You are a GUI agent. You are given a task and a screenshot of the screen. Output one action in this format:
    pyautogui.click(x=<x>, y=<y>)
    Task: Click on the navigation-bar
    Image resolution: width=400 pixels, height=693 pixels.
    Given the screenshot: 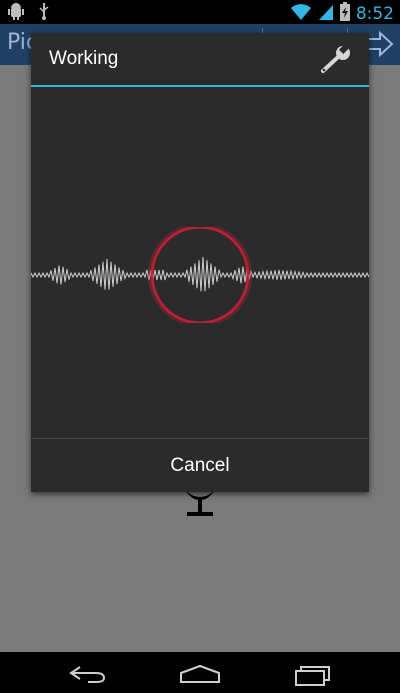 What is the action you would take?
    pyautogui.click(x=200, y=672)
    